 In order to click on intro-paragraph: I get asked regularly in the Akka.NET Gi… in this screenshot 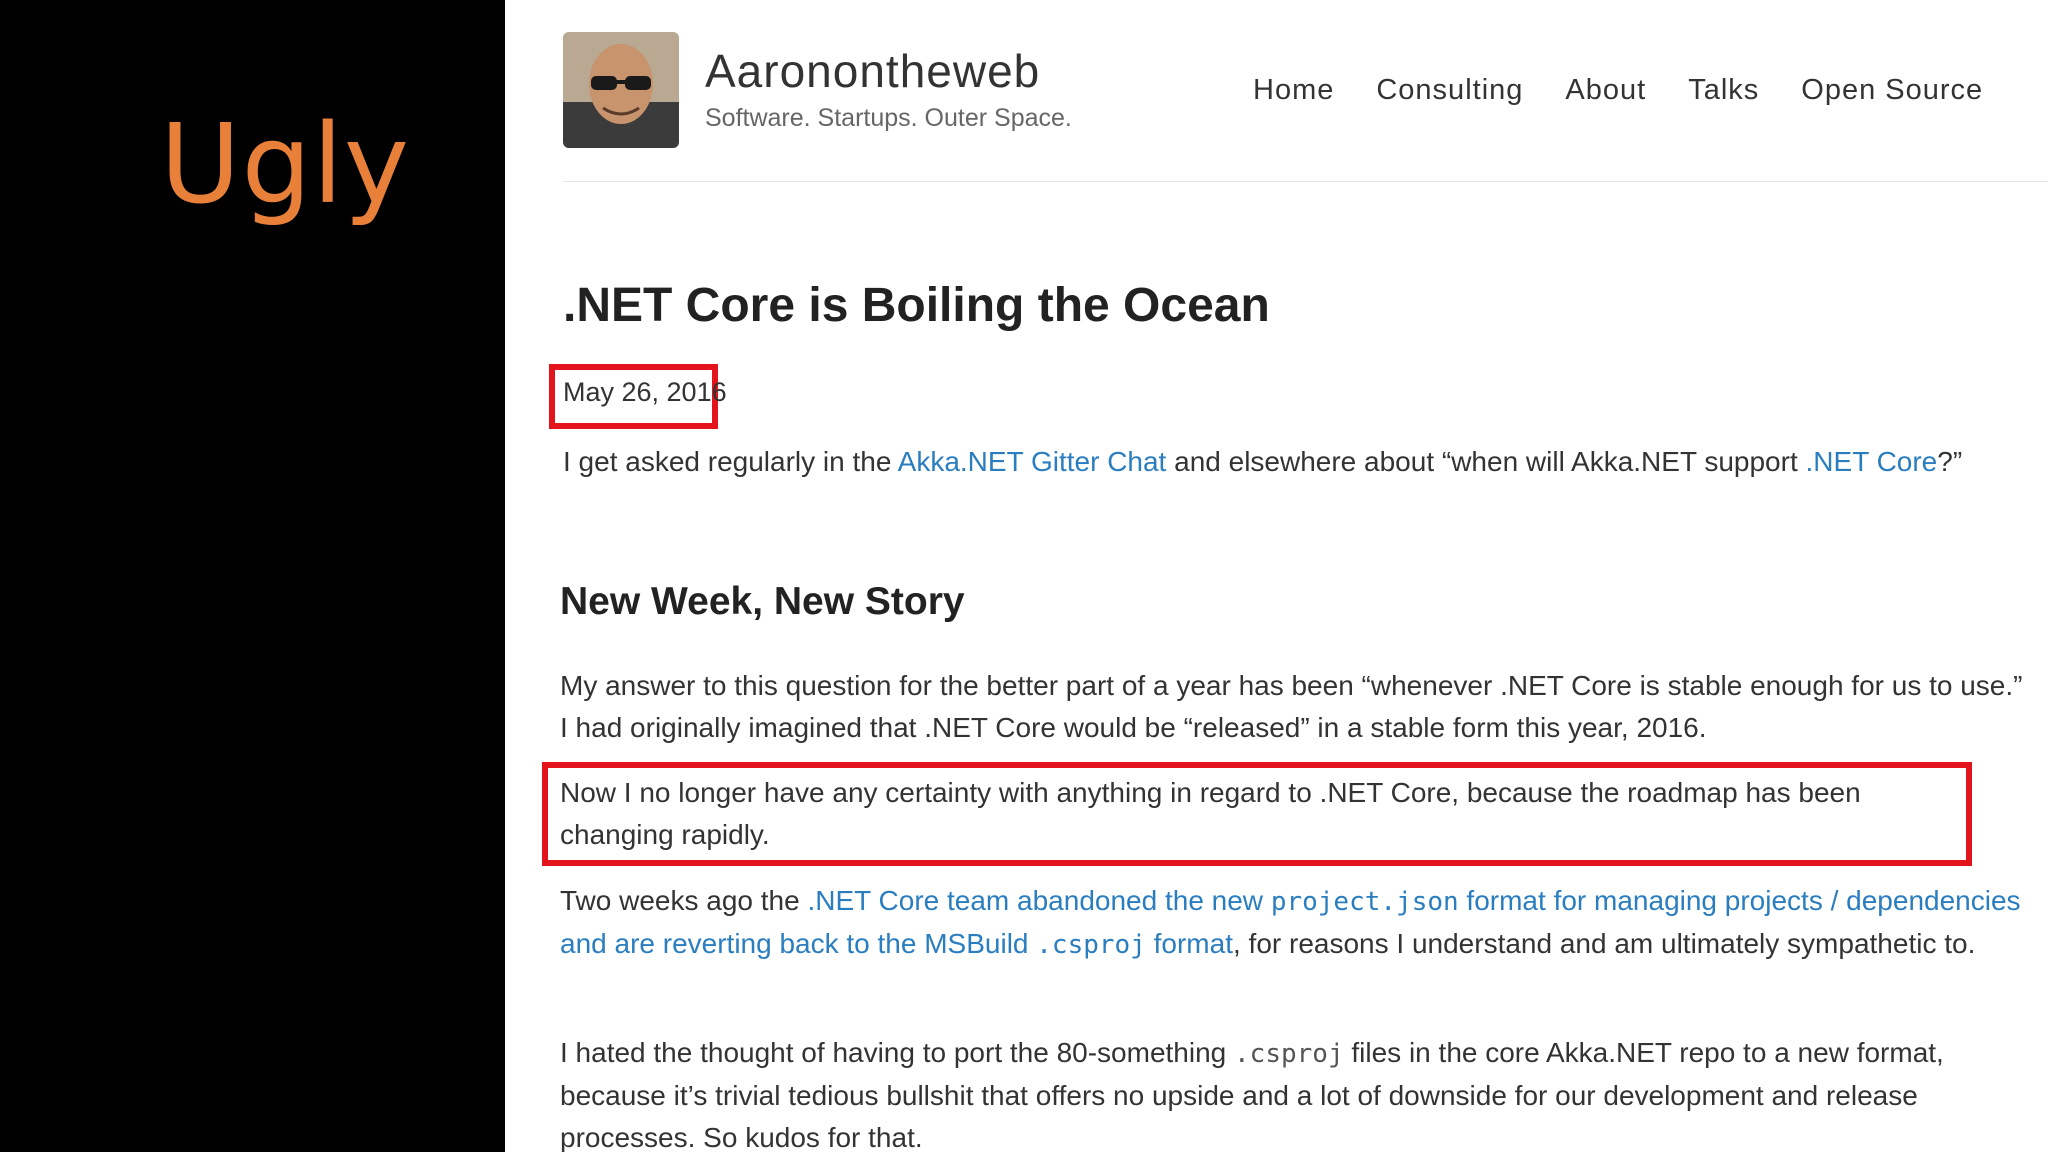, I will do `click(1298, 462)`.